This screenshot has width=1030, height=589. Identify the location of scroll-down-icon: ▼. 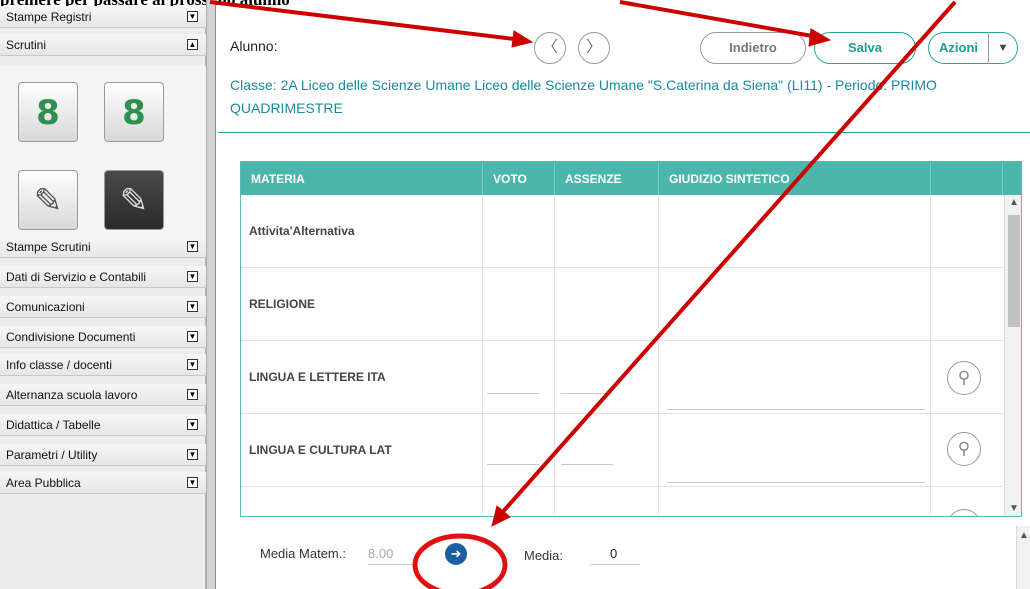
(1014, 509).